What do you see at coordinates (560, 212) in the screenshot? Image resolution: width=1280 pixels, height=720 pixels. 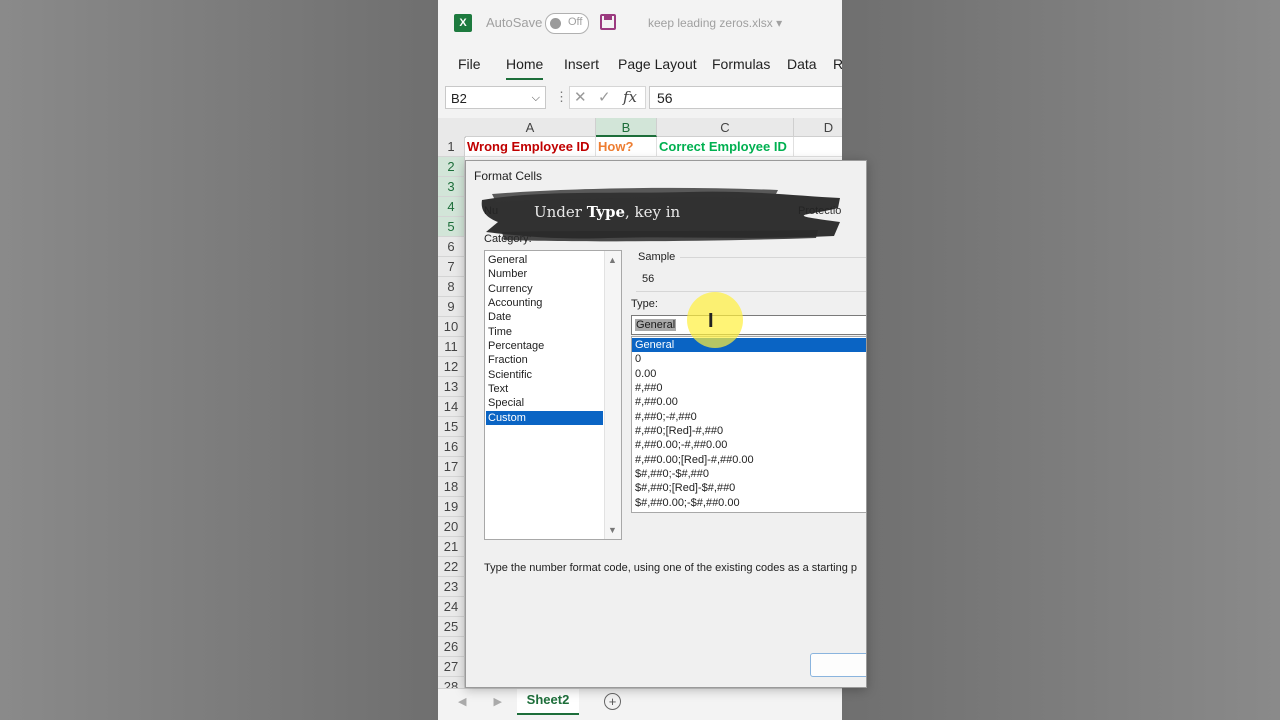 I see `caption-prefix: Under` at bounding box center [560, 212].